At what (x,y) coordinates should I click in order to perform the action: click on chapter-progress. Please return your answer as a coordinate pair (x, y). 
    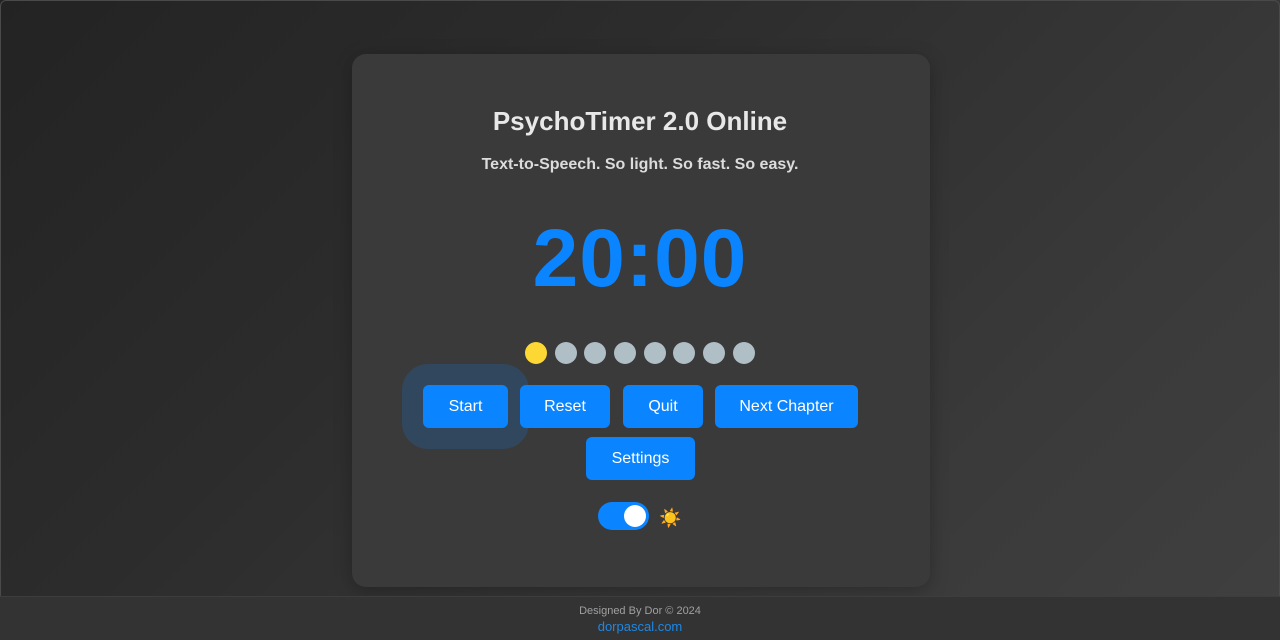
    Looking at the image, I should click on (640, 353).